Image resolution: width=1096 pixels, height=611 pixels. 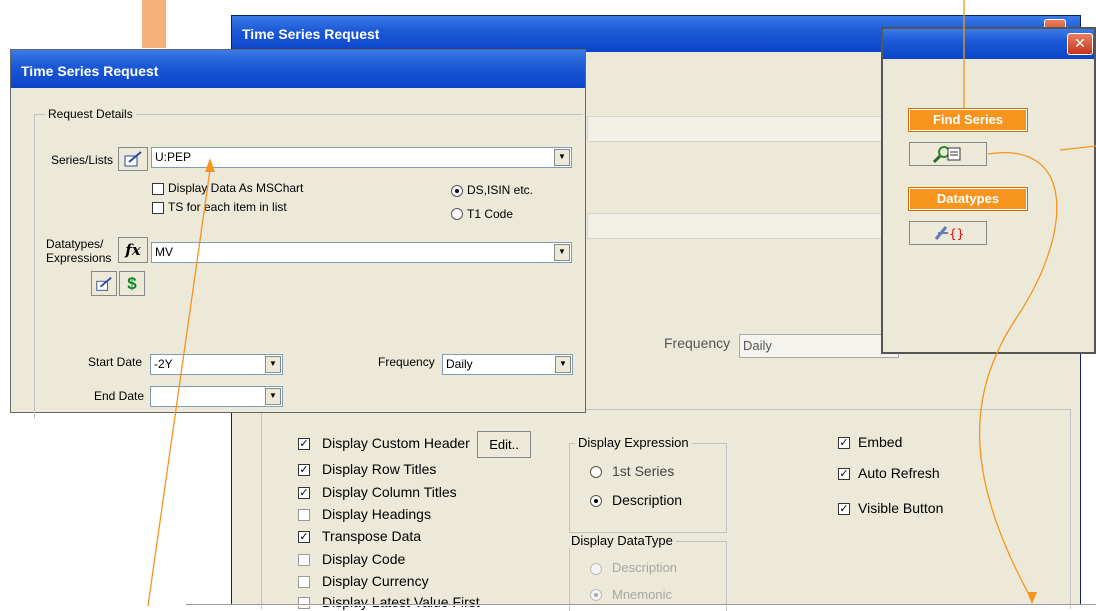 I want to click on find-series-tag: Find Series, so click(x=968, y=120).